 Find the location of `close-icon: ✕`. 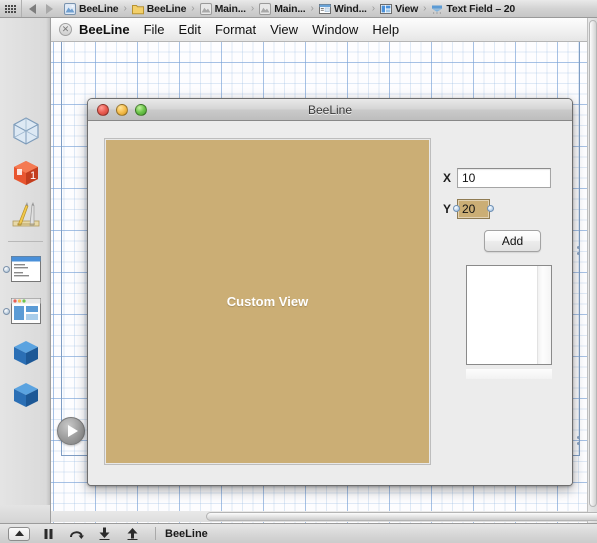

close-icon: ✕ is located at coordinates (65, 29).